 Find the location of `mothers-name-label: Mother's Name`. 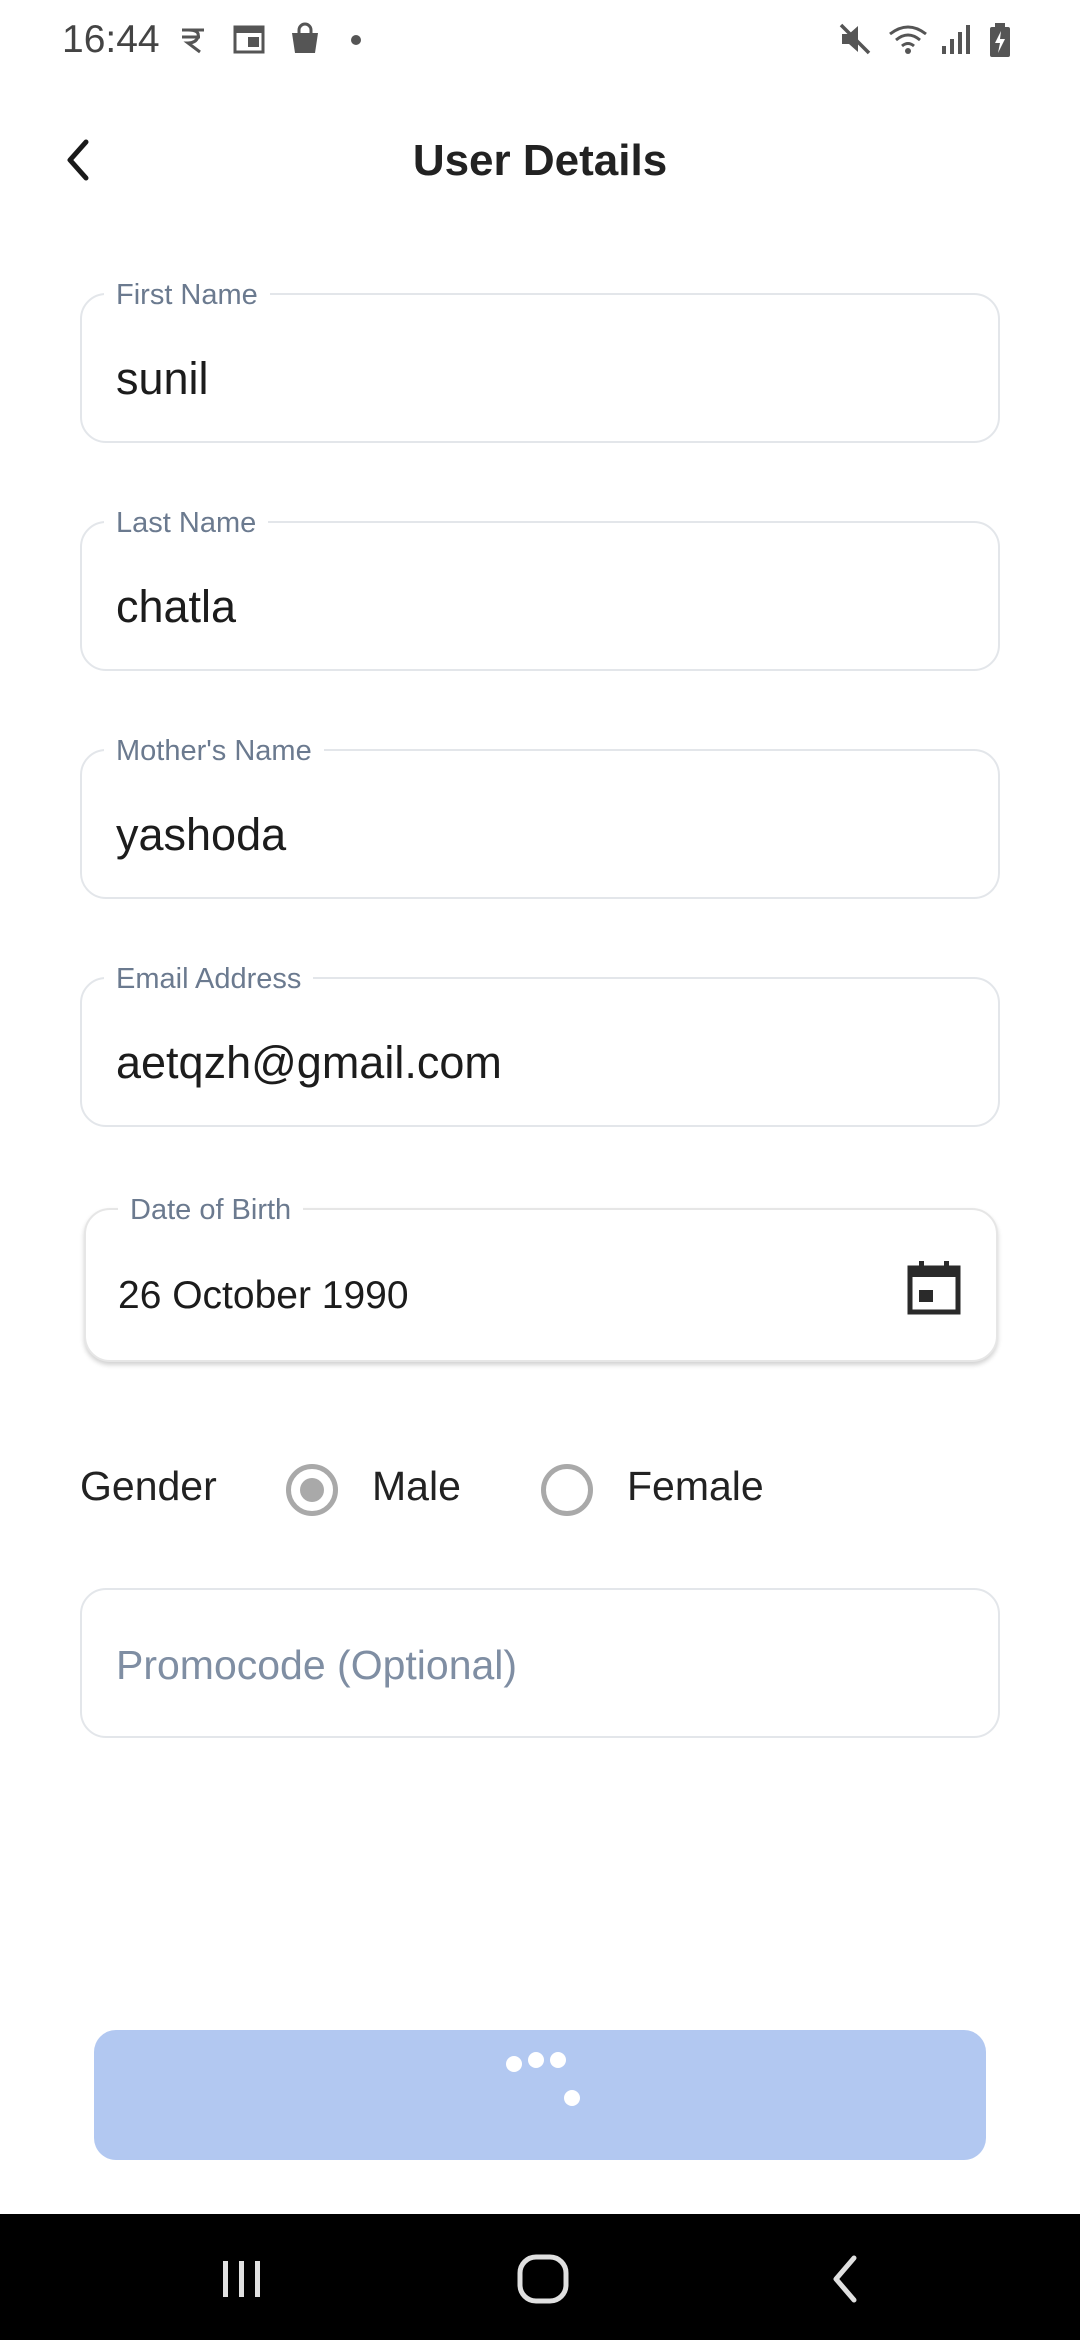

mothers-name-label: Mother's Name is located at coordinates (214, 751).